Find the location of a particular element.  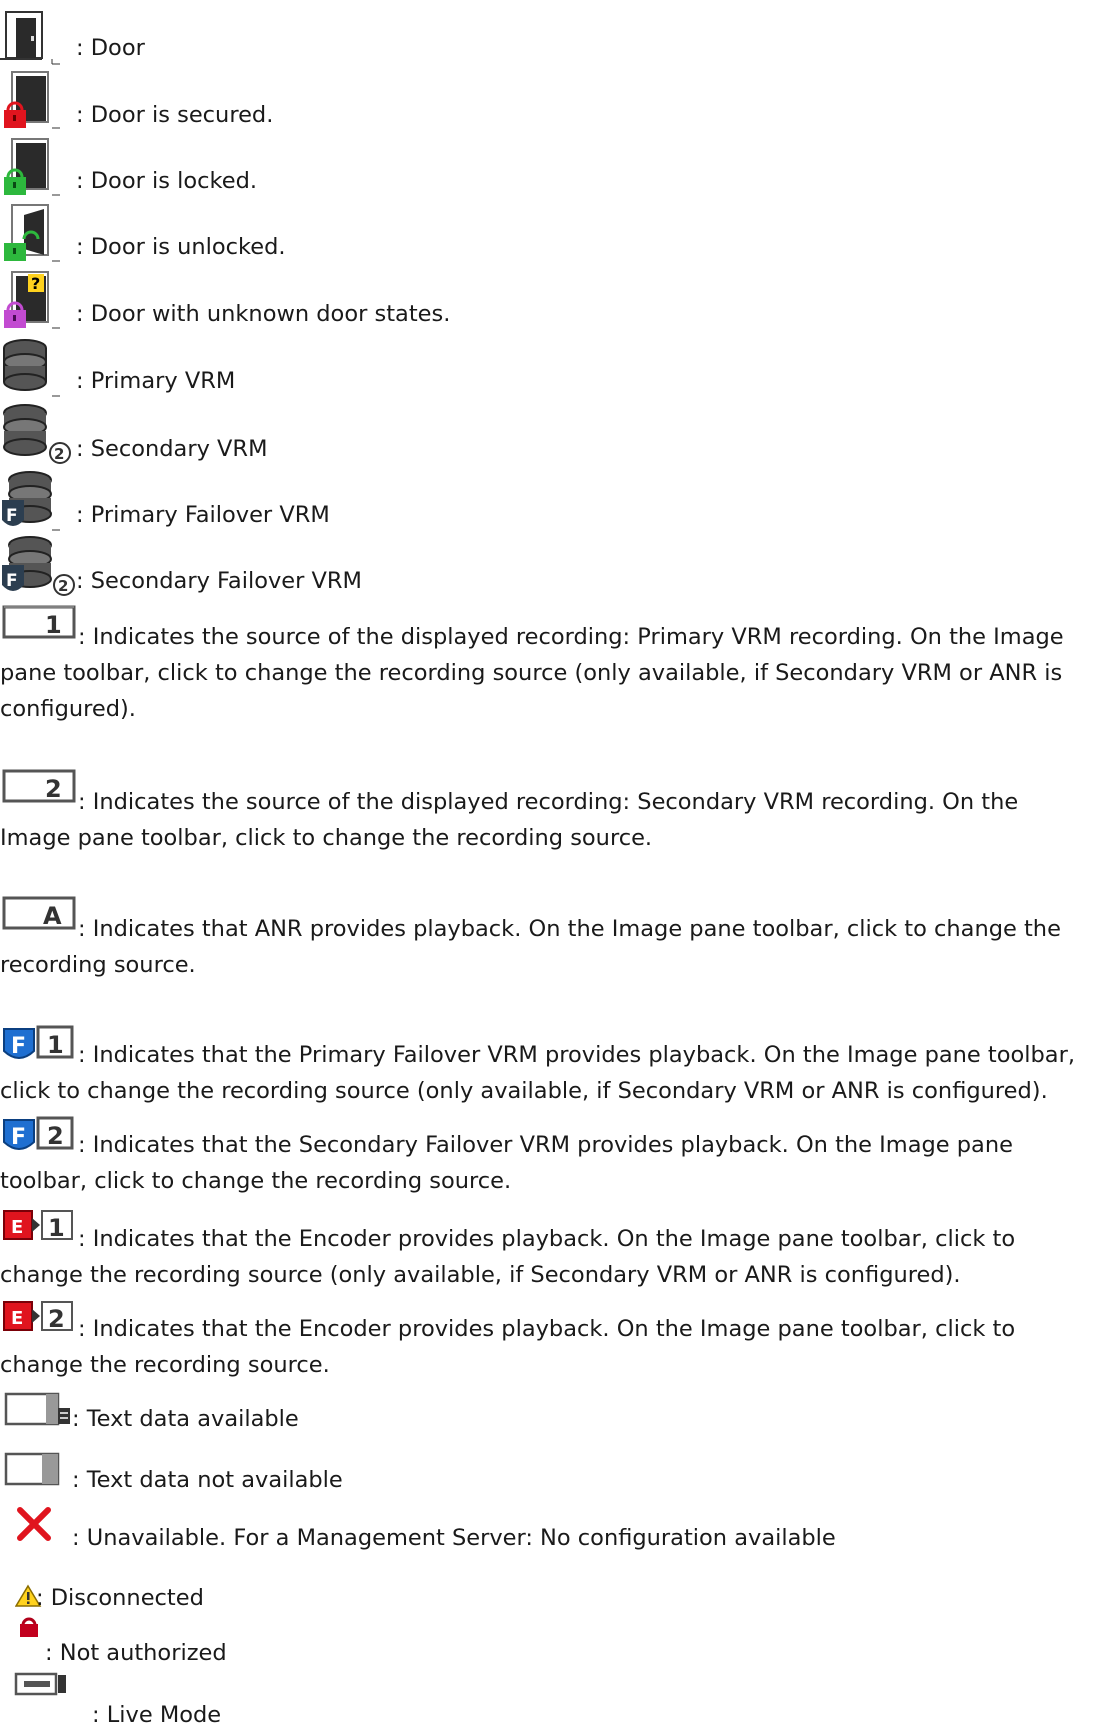

door-icon is located at coordinates (32, 37).